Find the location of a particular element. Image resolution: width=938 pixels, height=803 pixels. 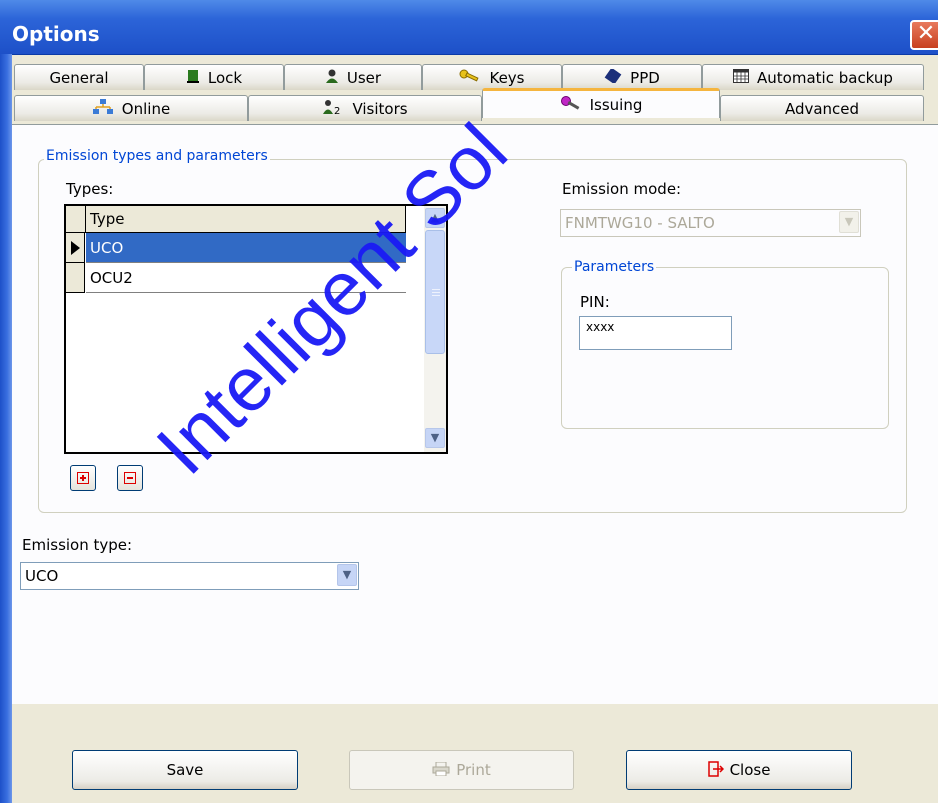

emission-type-value: UCO is located at coordinates (42, 576).